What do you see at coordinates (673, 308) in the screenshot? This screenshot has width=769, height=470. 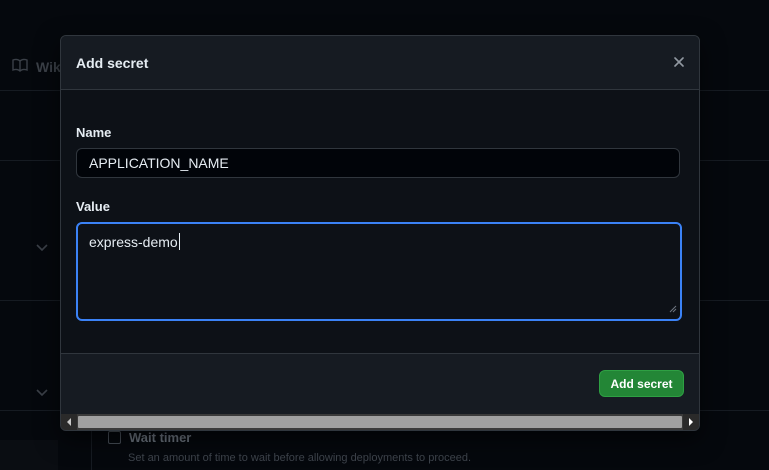 I see `resize-grip-icon` at bounding box center [673, 308].